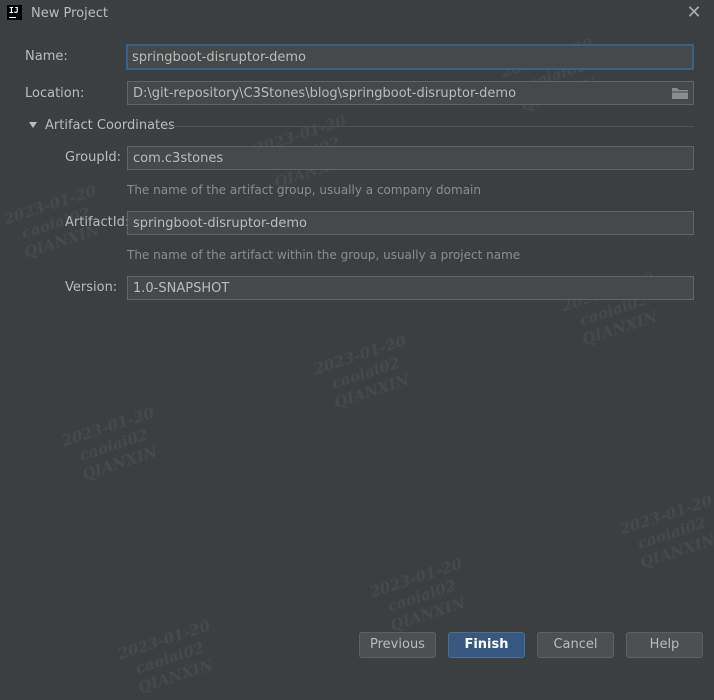 Image resolution: width=714 pixels, height=700 pixels. Describe the element at coordinates (14, 12) in the screenshot. I see `intellij-logo-icon: IJ` at that location.